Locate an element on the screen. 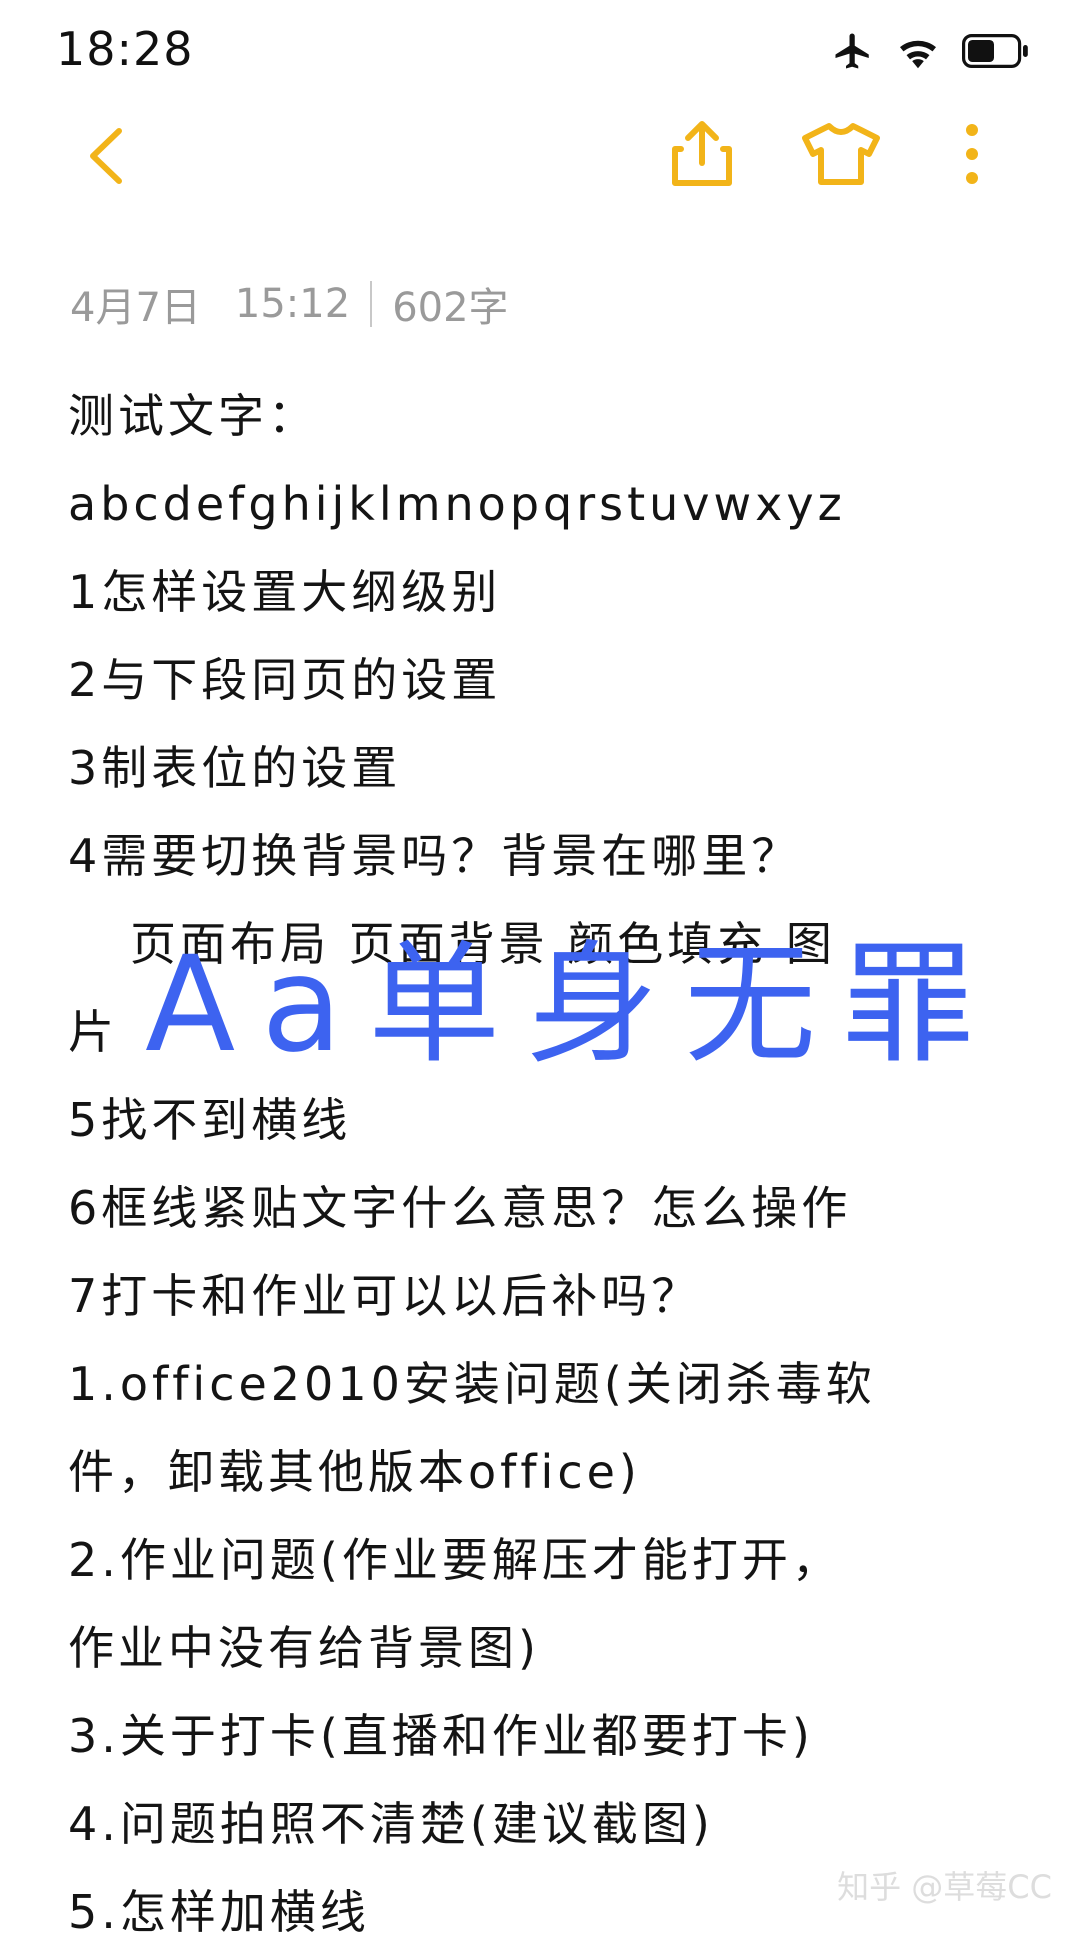 The height and width of the screenshot is (1956, 1080). note-line: 3.关于打卡(直播和作业都要打卡) is located at coordinates (441, 1736).